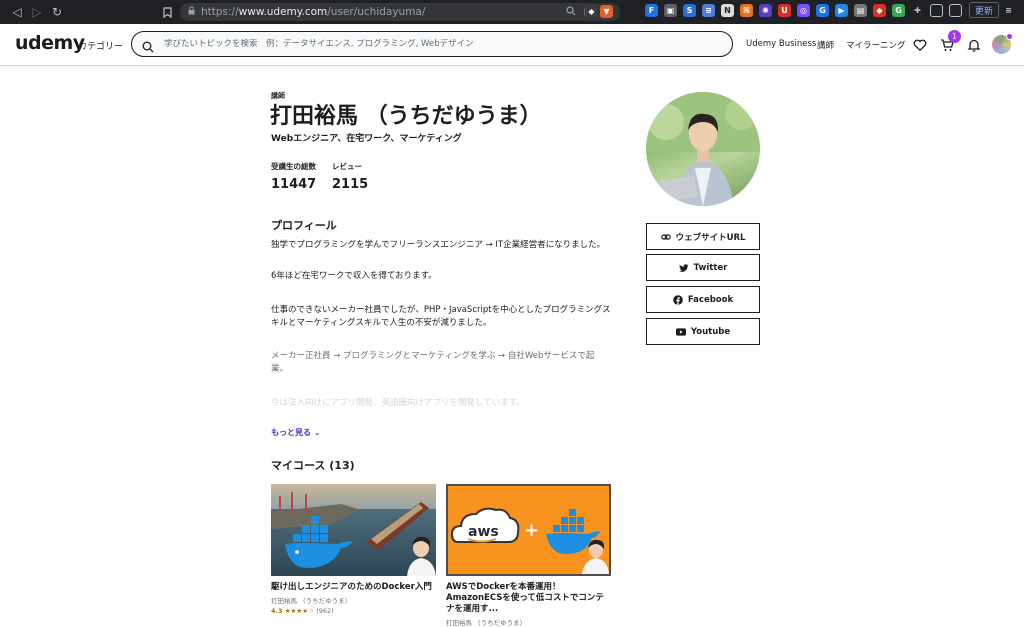 The height and width of the screenshot is (627, 1024). I want to click on website-url-button: ウェブサイトURL, so click(703, 236).